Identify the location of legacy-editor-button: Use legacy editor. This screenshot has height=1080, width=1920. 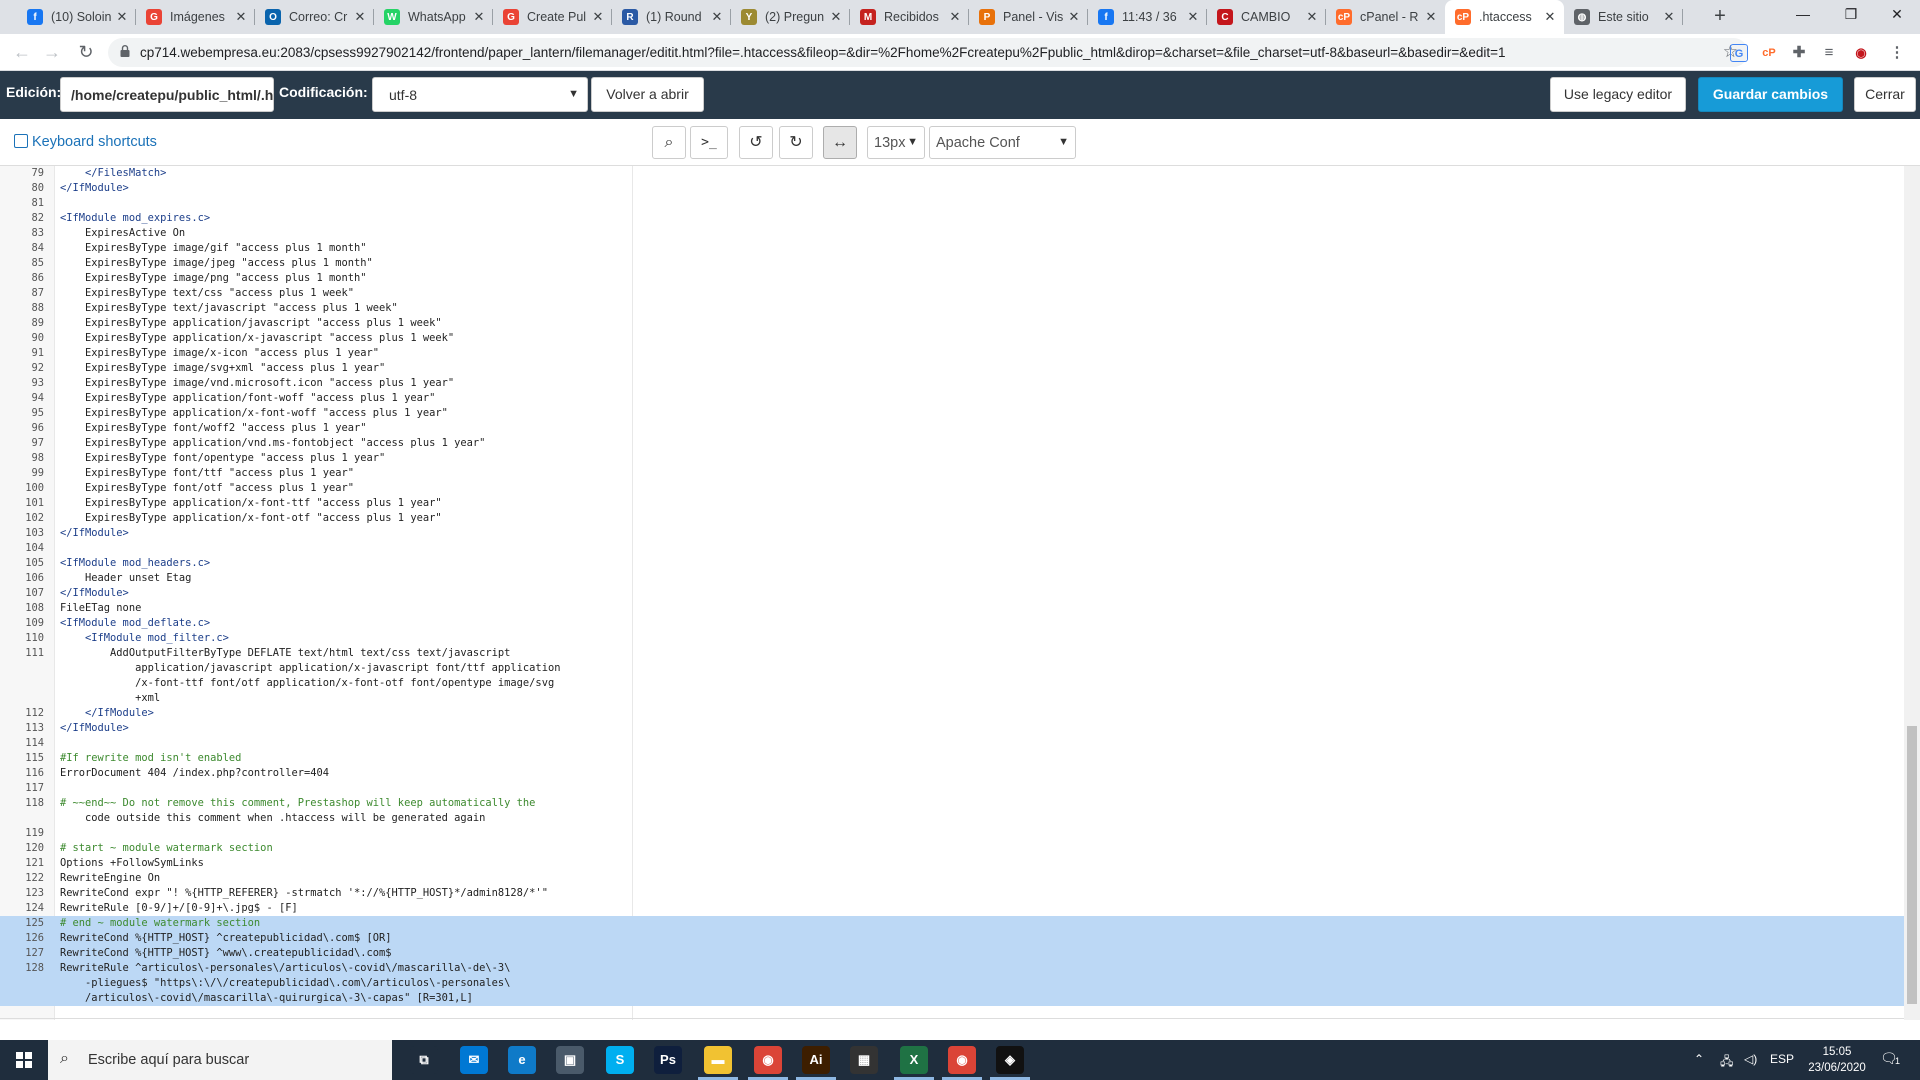
(1618, 94).